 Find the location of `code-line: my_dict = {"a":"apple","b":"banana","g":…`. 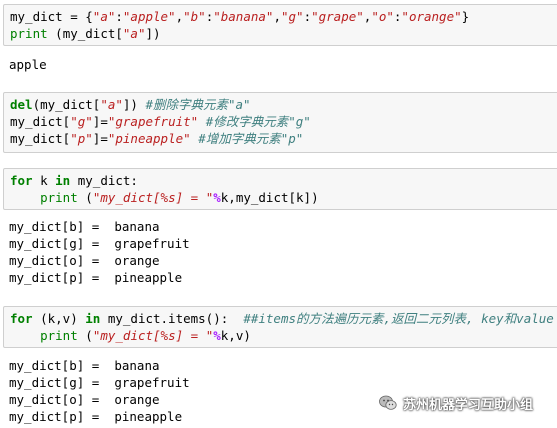

code-line: my_dict = {"a":"apple","b":"banana","g":… is located at coordinates (283, 16).